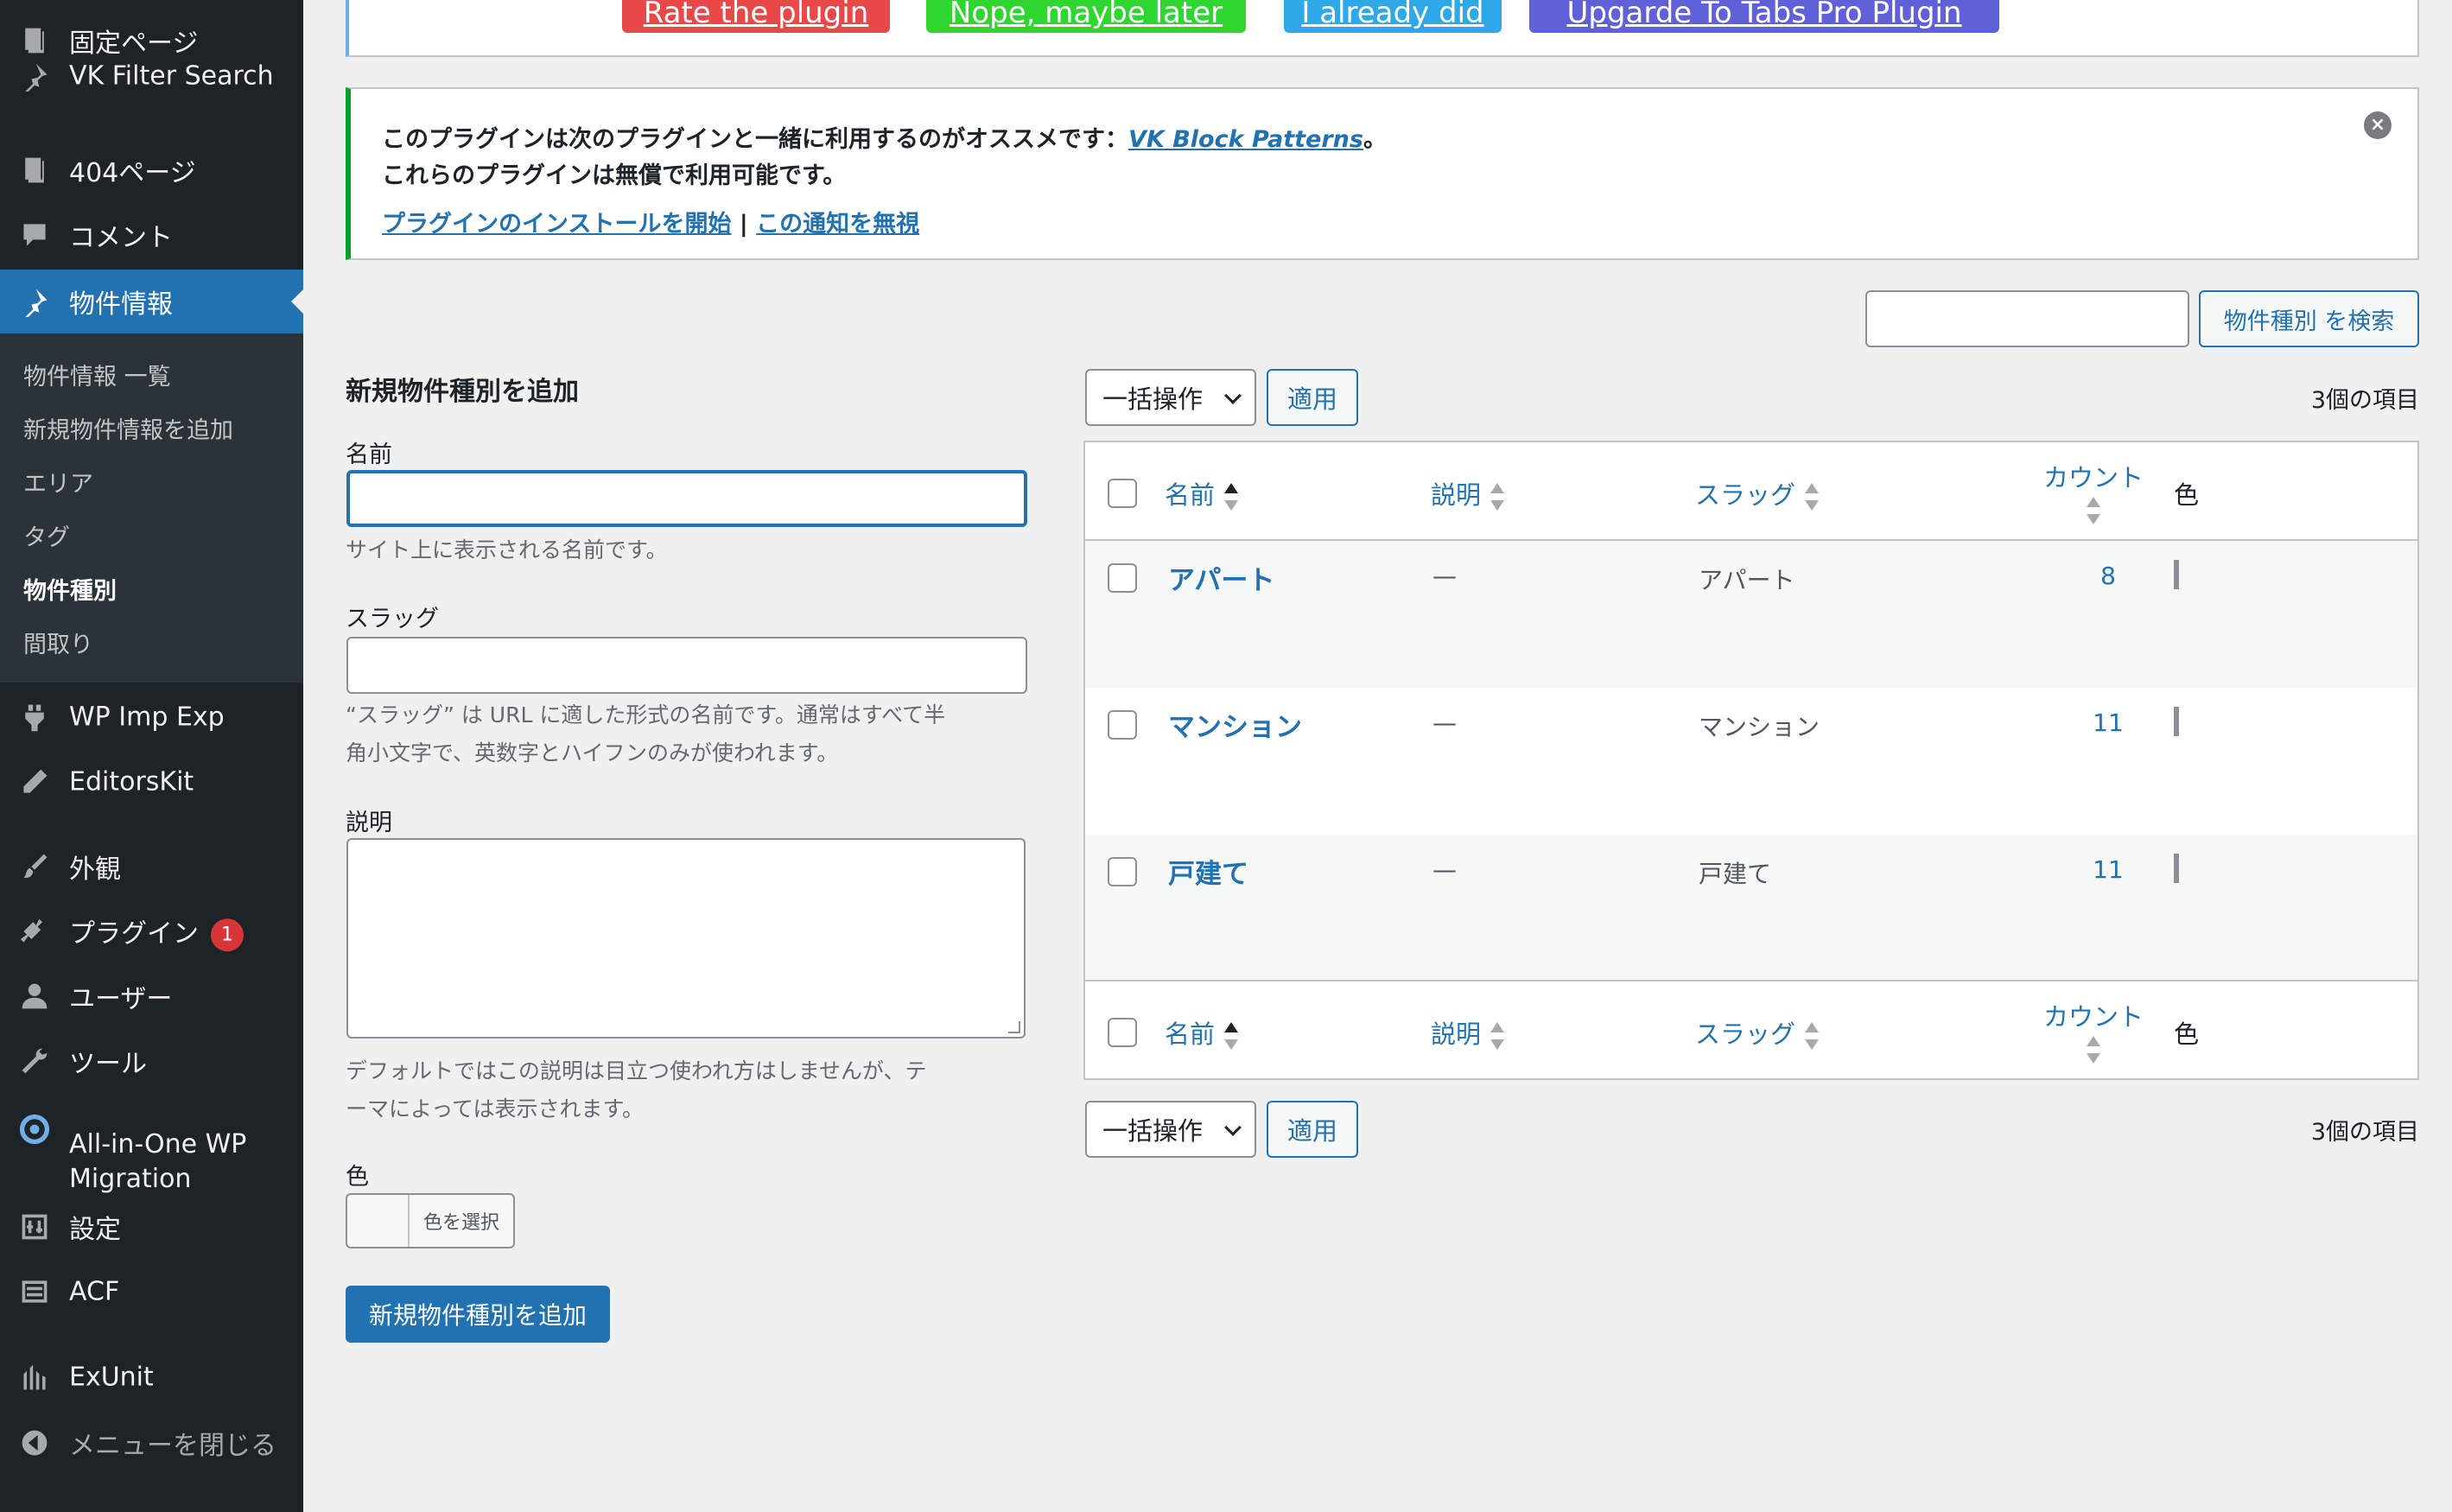 The image size is (2452, 1512). I want to click on column-description-footer: 説明, so click(1468, 1032).